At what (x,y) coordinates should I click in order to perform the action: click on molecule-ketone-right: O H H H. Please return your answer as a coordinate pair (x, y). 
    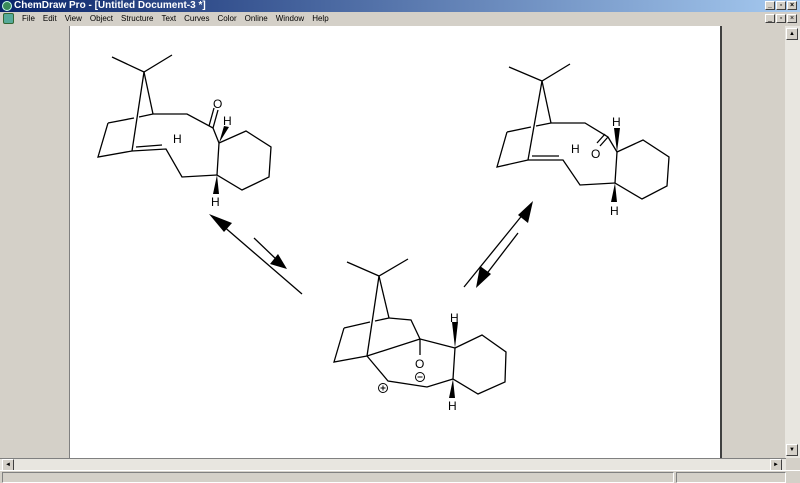
    Looking at the image, I should click on (583, 140).